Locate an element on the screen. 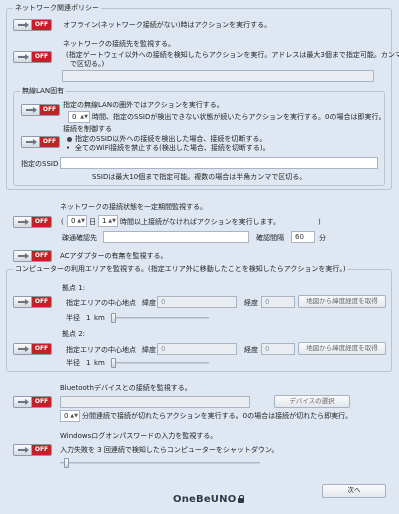 The image size is (399, 514). gateway-address-input is located at coordinates (218, 76).